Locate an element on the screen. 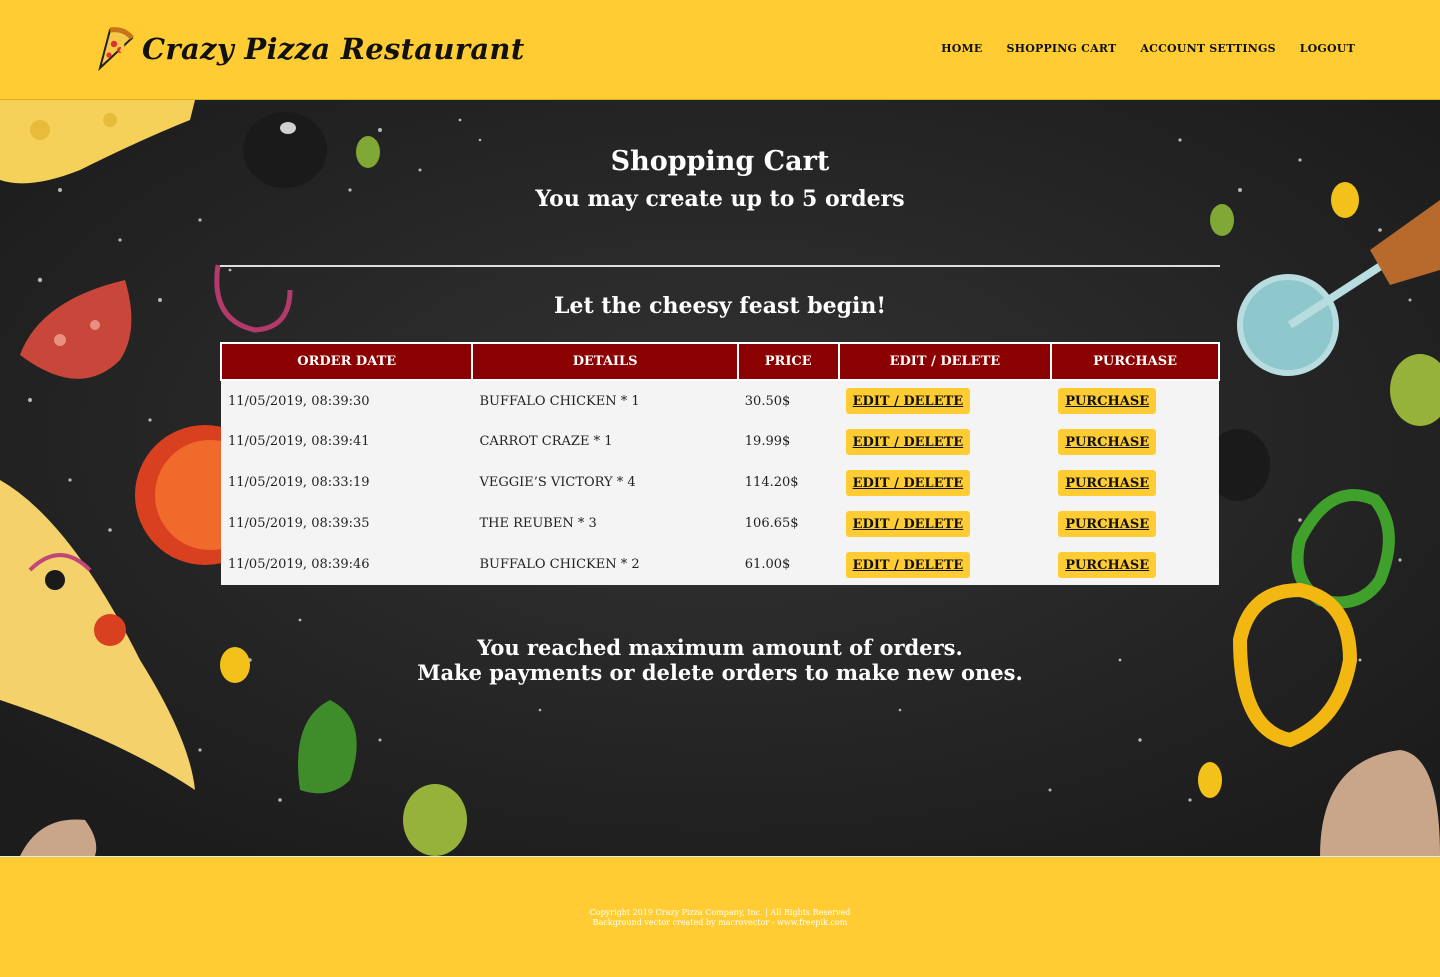  page-subtitle: You may create up to 5 orders is located at coordinates (720, 199).